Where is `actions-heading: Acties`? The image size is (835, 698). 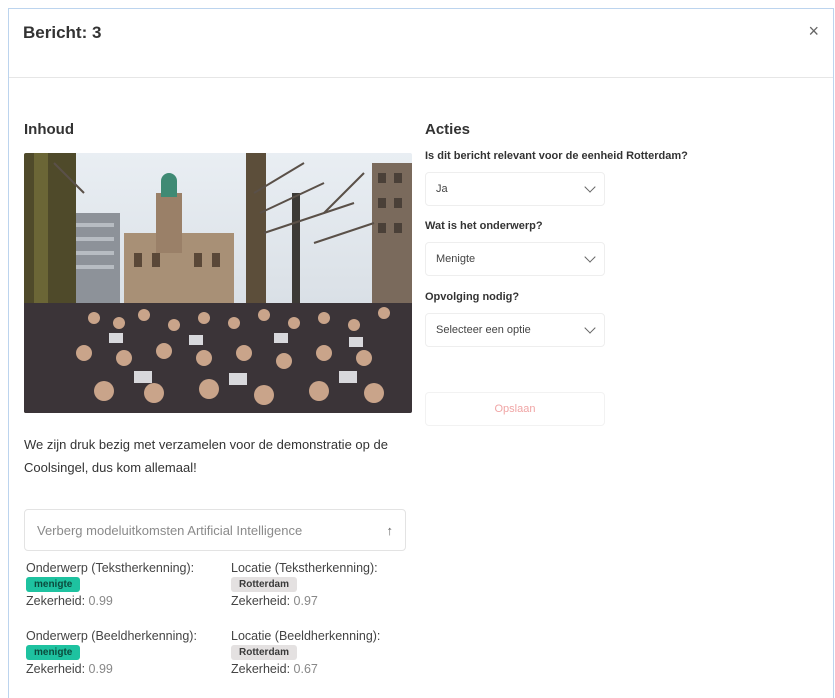
actions-heading: Acties is located at coordinates (448, 129).